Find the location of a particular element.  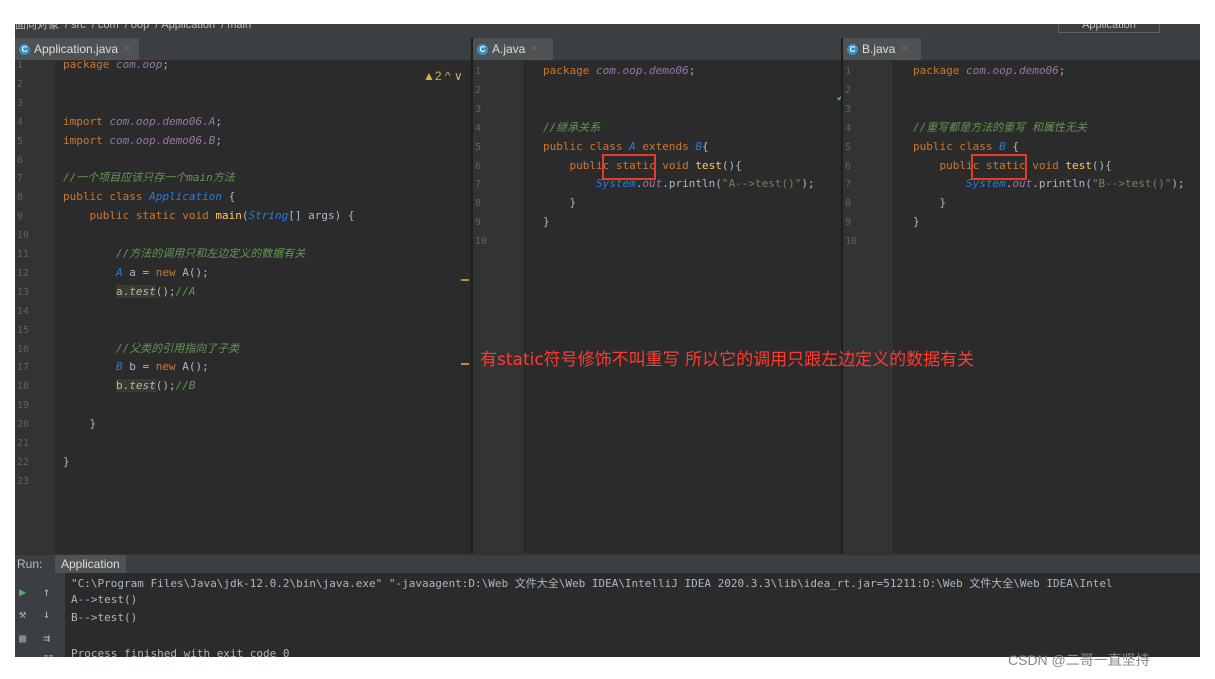

console-line: B-->test() is located at coordinates (104, 617).